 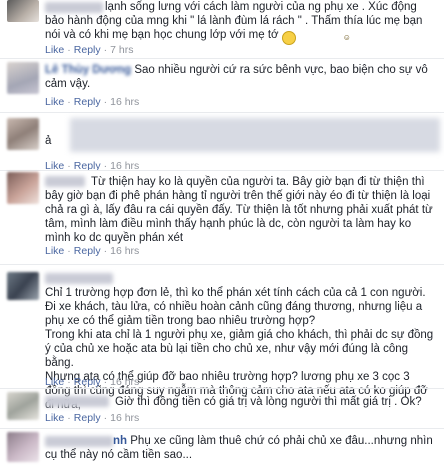 What do you see at coordinates (88, 70) in the screenshot?
I see `commenter-name: Lê Thùy Dương` at bounding box center [88, 70].